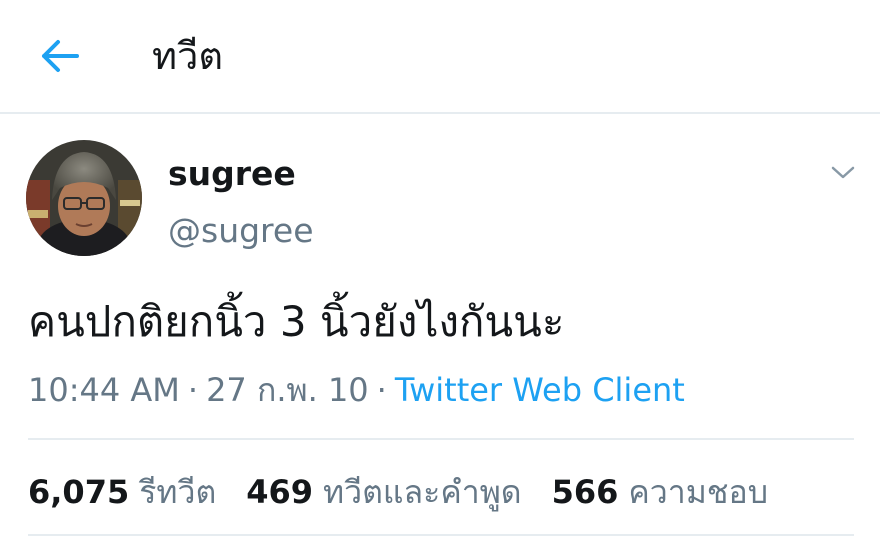  Describe the element at coordinates (280, 492) in the screenshot. I see `quotes-count: 469` at that location.